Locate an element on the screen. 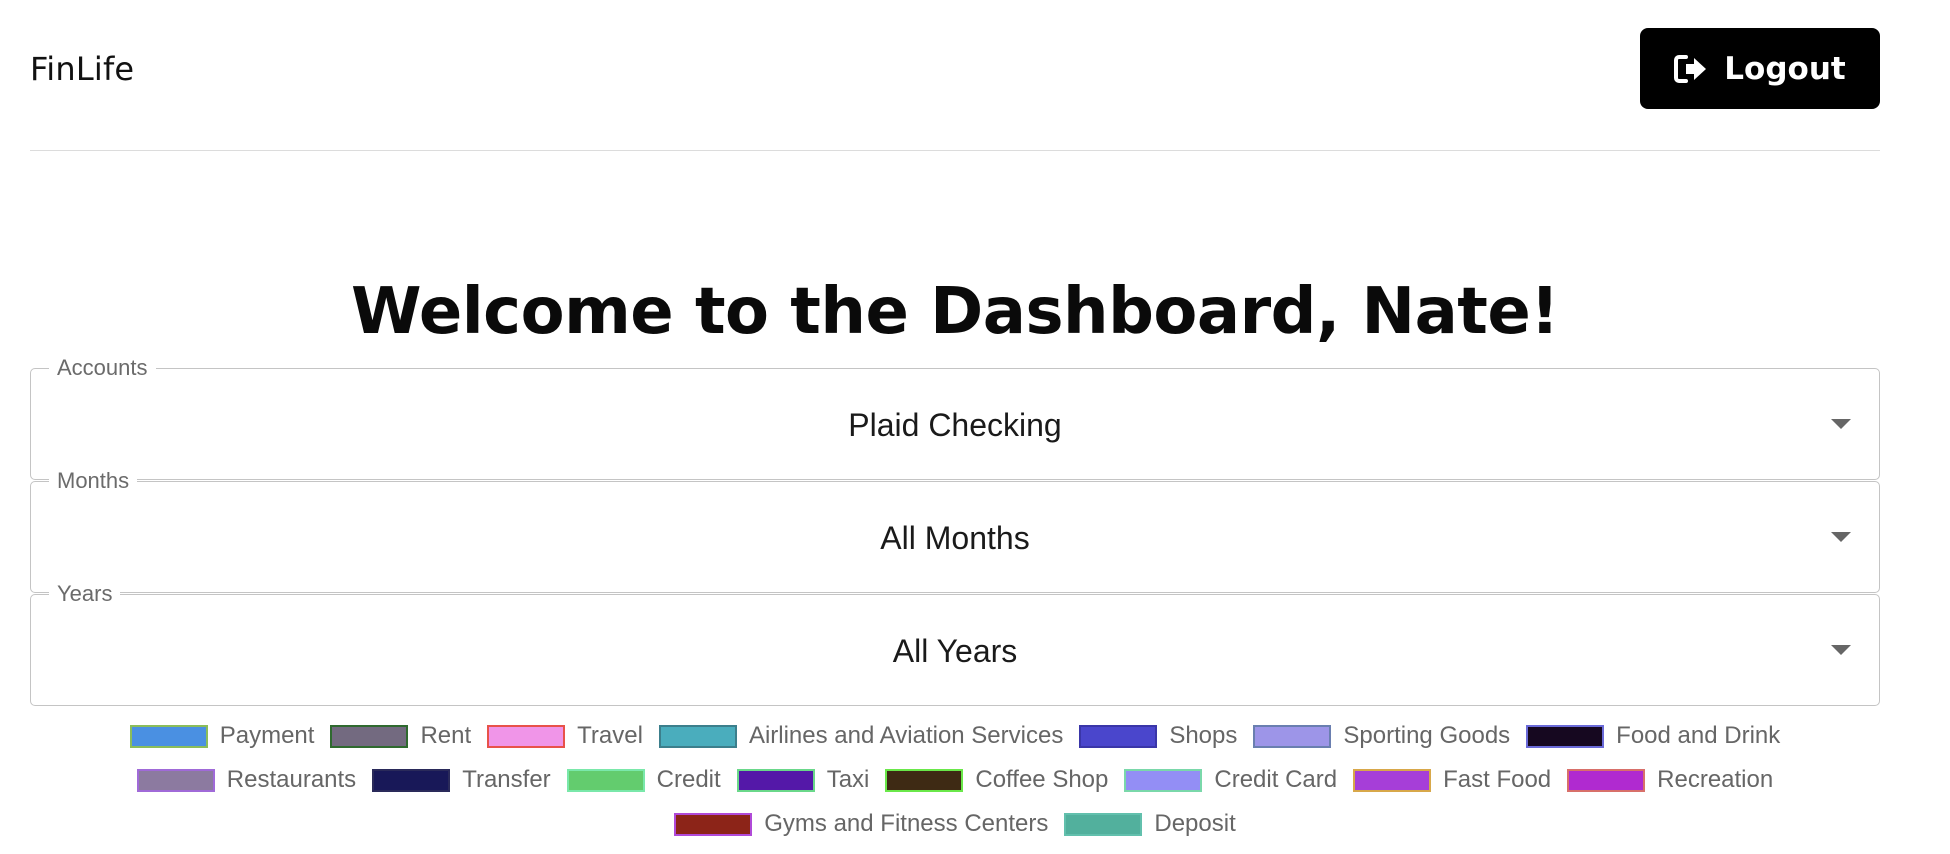 This screenshot has height=854, width=1950. legend-item: Gyms and Fitness Centers is located at coordinates (861, 824).